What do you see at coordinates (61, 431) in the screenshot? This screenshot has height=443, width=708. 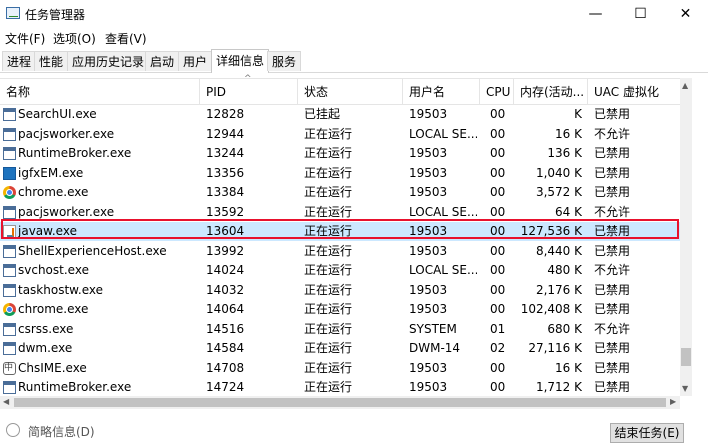 I see `fewer-details-link: 简略信息(D)` at bounding box center [61, 431].